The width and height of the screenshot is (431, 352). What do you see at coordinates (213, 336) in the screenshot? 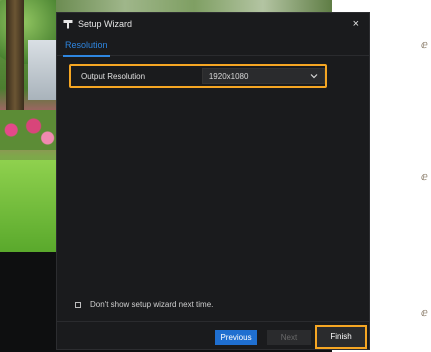
I see `dialog-footer: Previous Next Finish` at bounding box center [213, 336].